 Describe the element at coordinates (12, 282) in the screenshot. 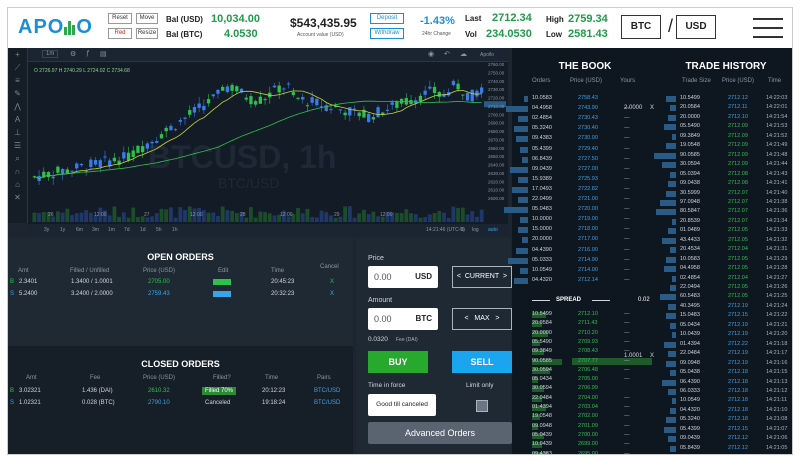

I see `side-indicator: B` at that location.